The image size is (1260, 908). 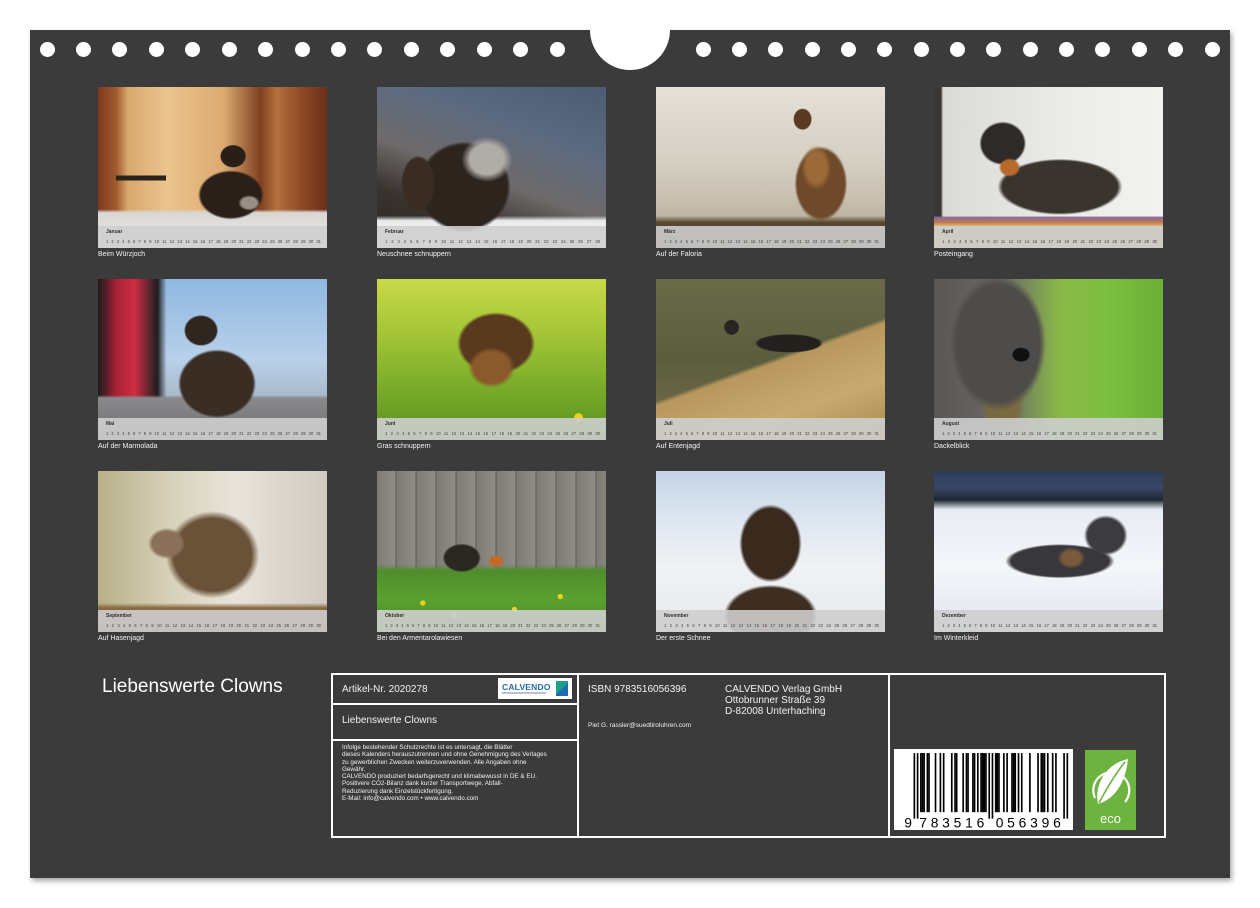 What do you see at coordinates (668, 424) in the screenshot?
I see `month-label: Juli` at bounding box center [668, 424].